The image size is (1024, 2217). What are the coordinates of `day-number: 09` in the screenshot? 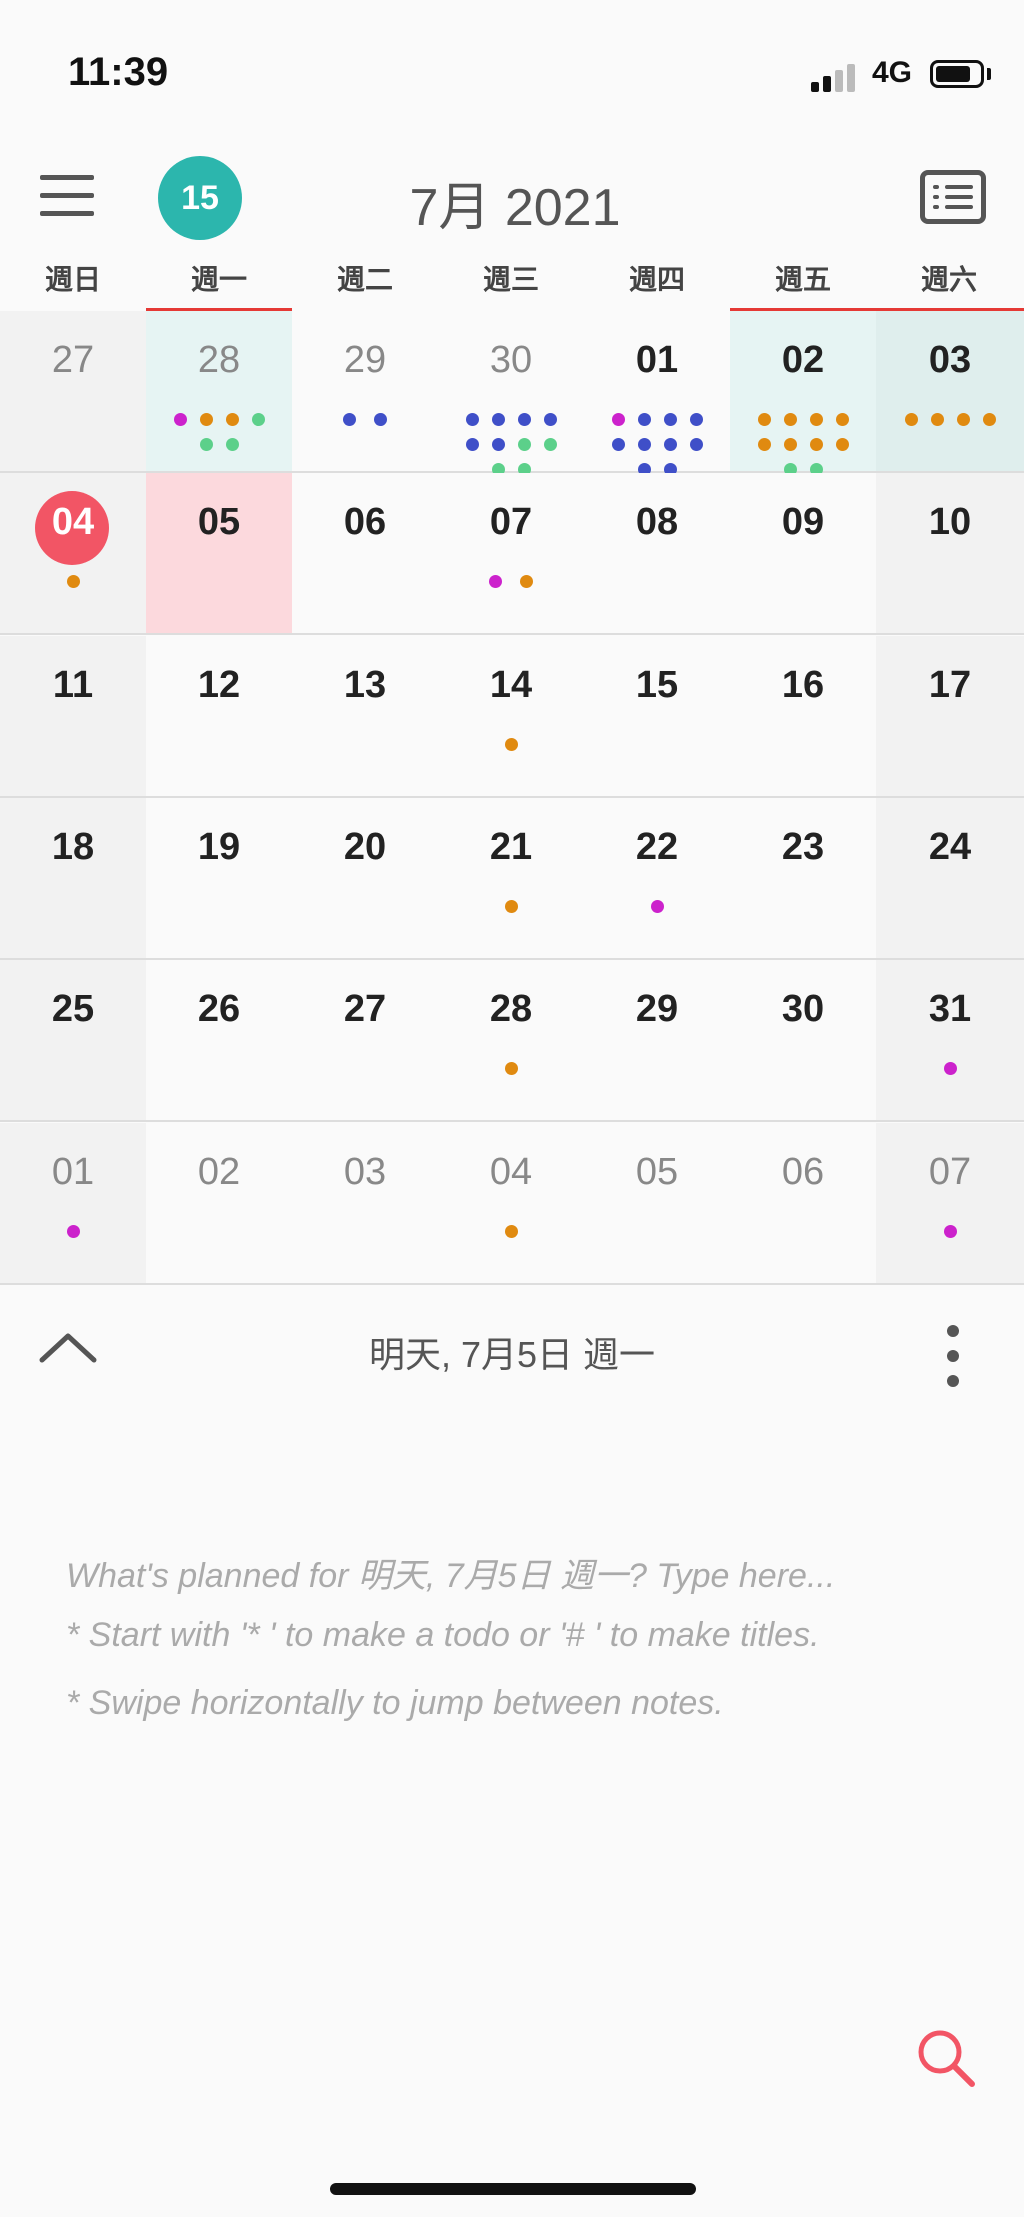 It's located at (803, 522).